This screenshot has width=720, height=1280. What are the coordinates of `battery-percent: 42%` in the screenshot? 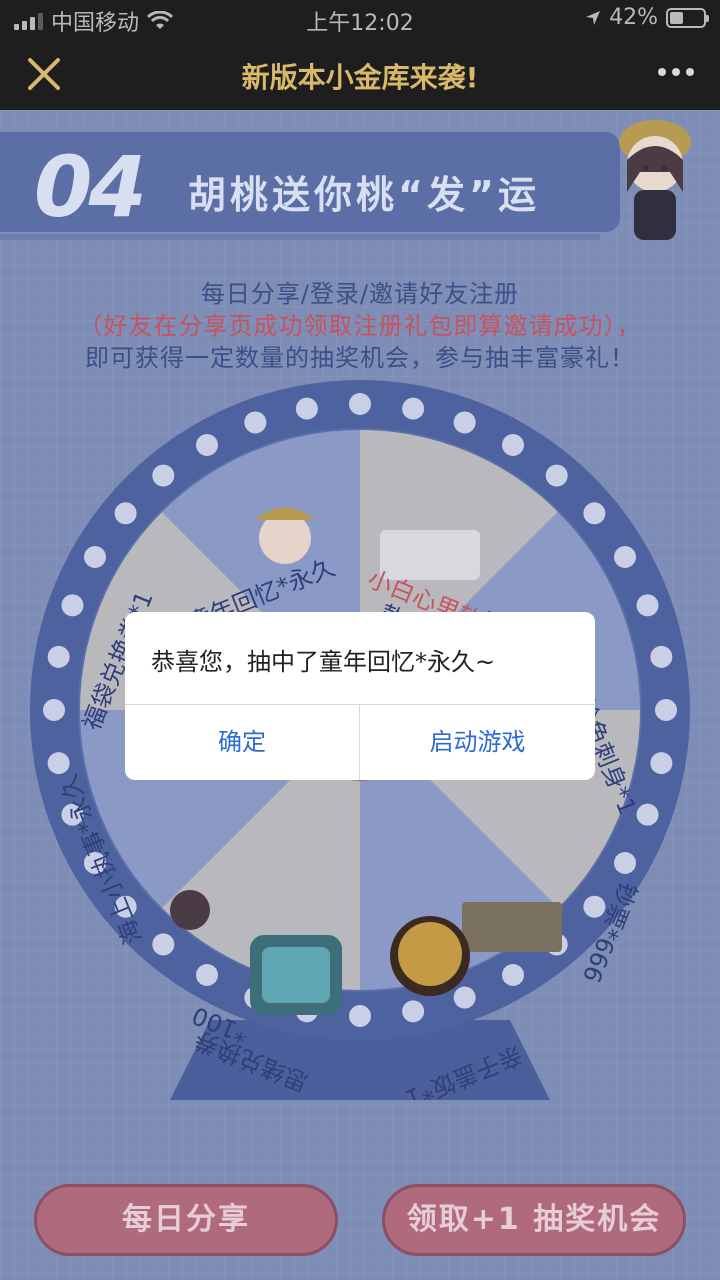 It's located at (633, 17).